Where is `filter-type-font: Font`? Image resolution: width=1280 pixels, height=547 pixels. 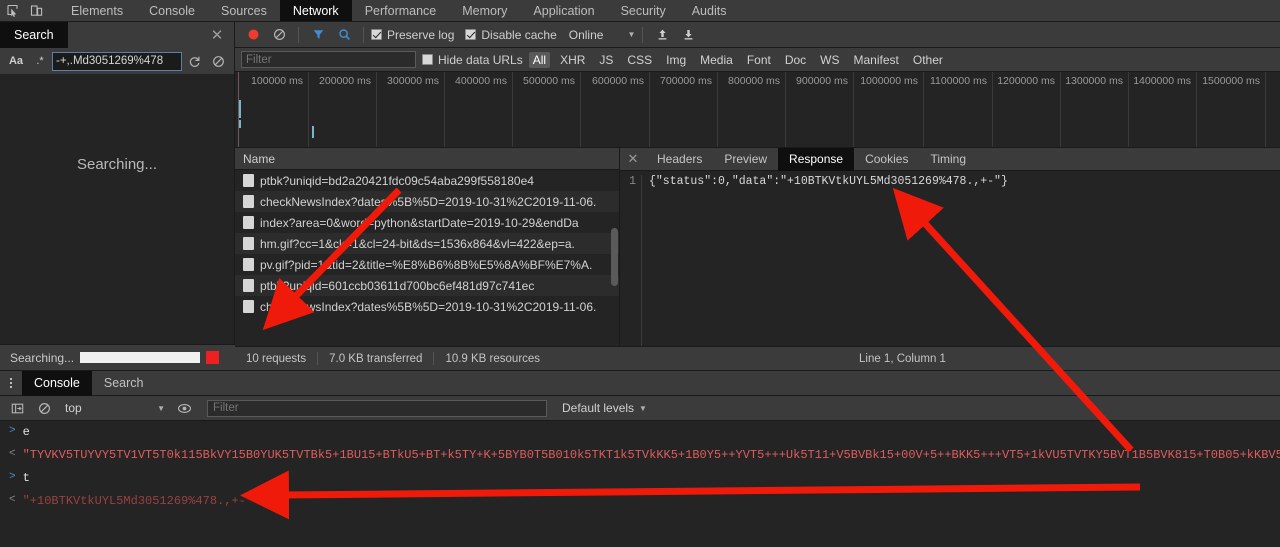
filter-type-font: Font is located at coordinates (759, 60).